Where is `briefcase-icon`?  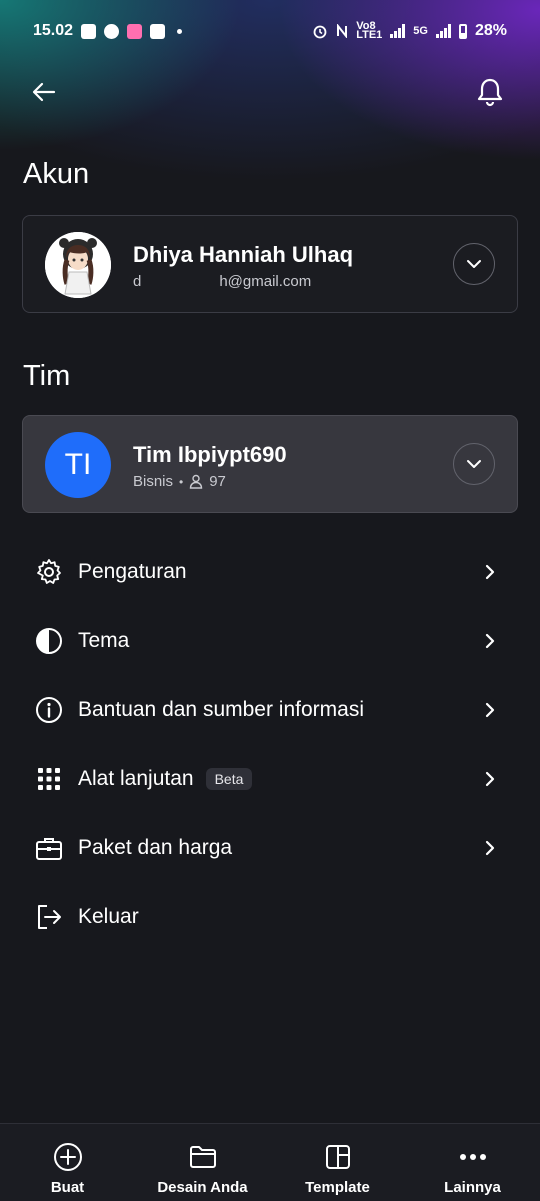
briefcase-icon is located at coordinates (49, 848).